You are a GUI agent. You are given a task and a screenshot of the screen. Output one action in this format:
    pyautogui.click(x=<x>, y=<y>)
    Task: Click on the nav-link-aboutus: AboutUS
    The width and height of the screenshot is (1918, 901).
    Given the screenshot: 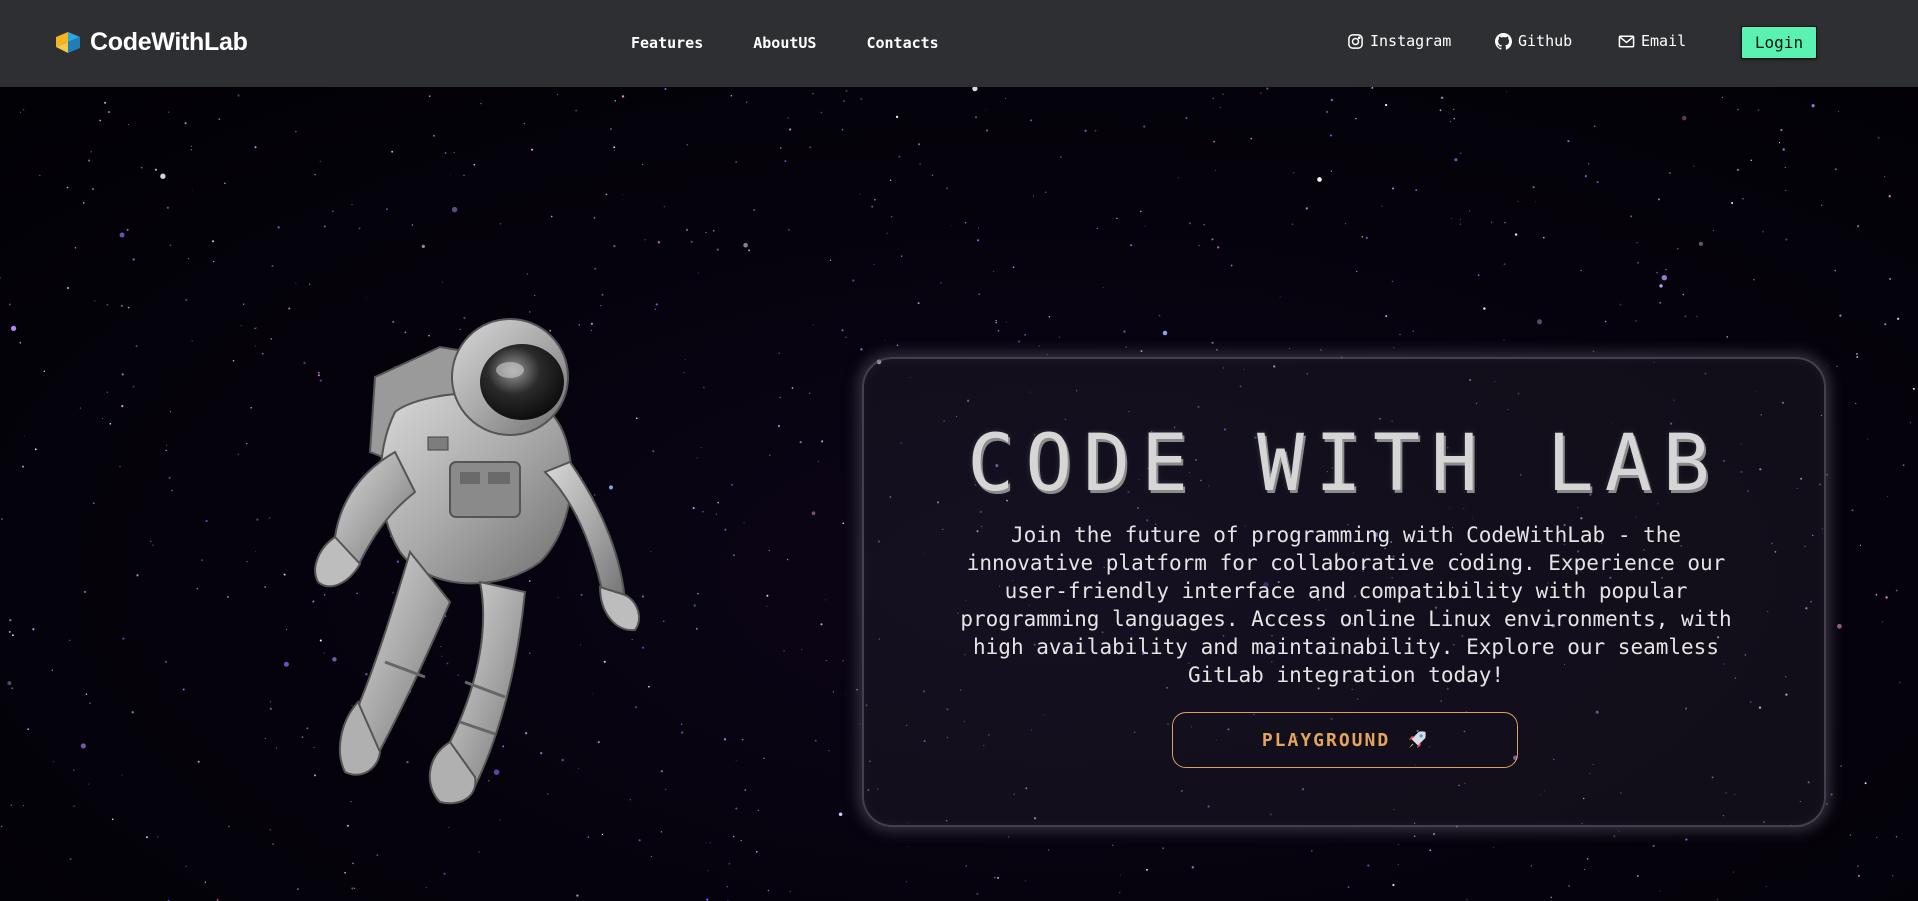 What is the action you would take?
    pyautogui.click(x=784, y=43)
    